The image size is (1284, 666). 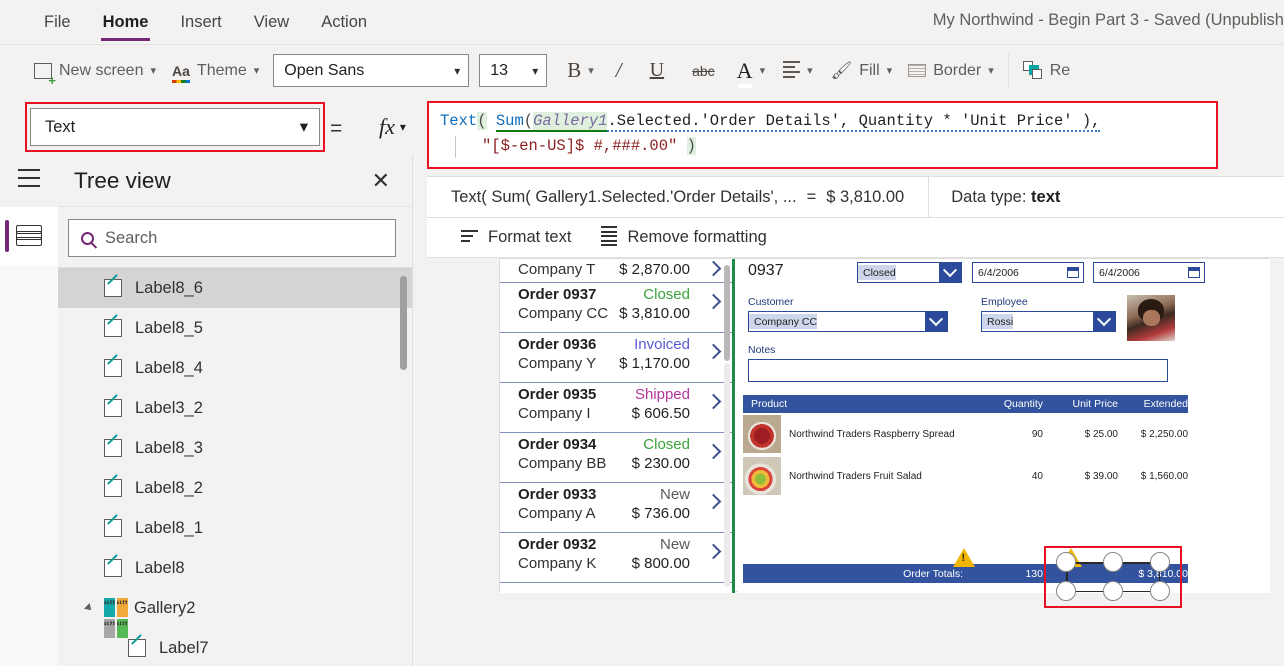 What do you see at coordinates (235, 368) in the screenshot?
I see `tree-node-label8_4: Label8_4` at bounding box center [235, 368].